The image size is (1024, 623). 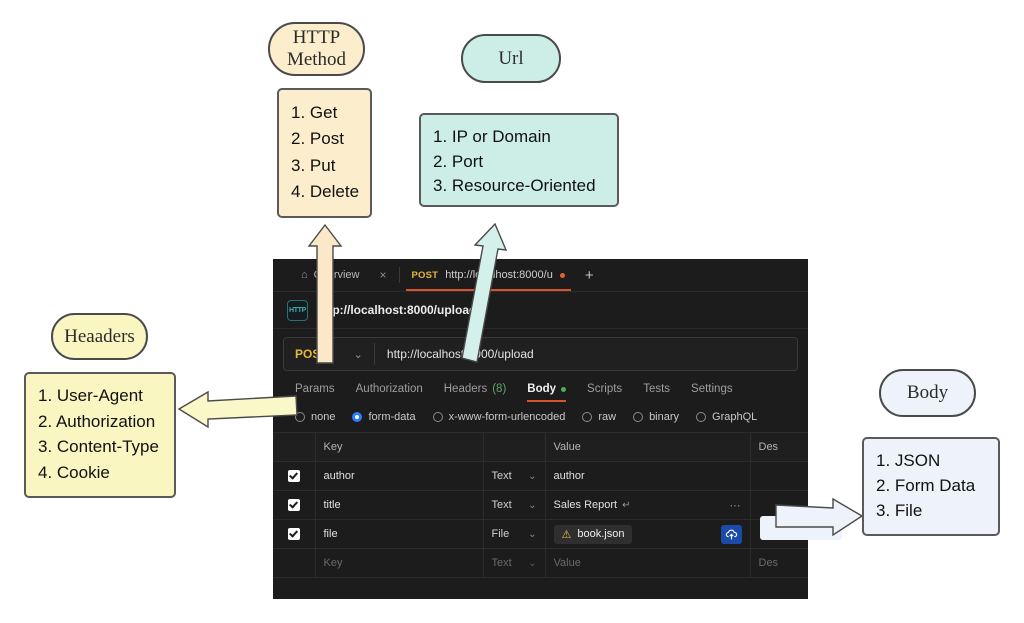 I want to click on list-item: 3. Resource-Oriented, so click(x=514, y=186).